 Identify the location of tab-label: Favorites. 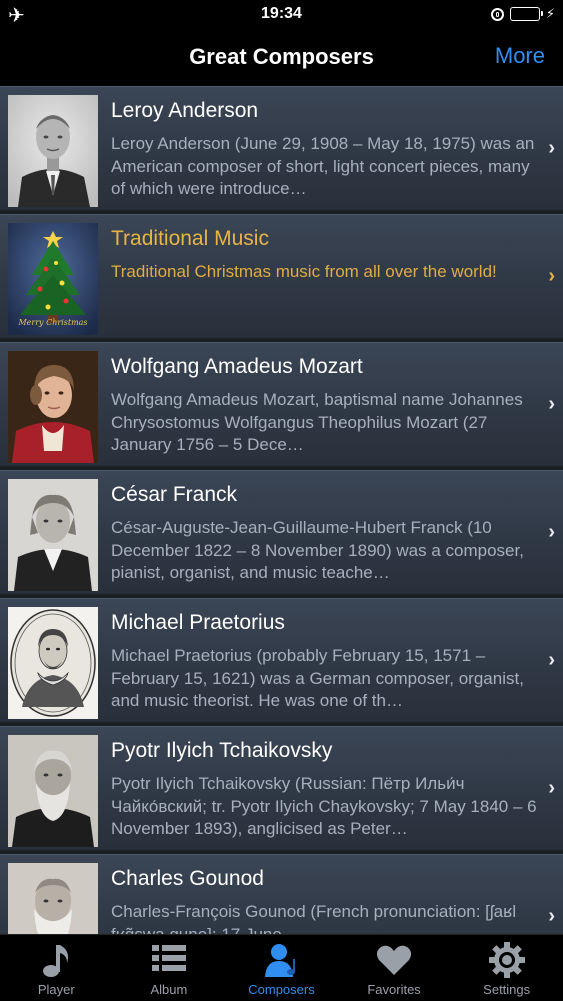
(394, 989).